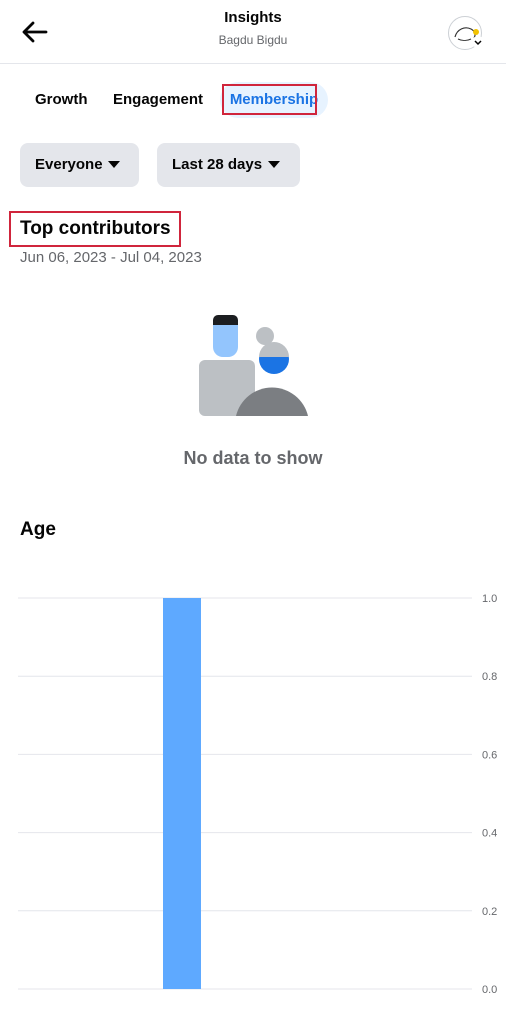 The height and width of the screenshot is (1024, 506). I want to click on top-contributors-date-range: Jun 06, 2023 - Jul 04, 2023, so click(111, 257).